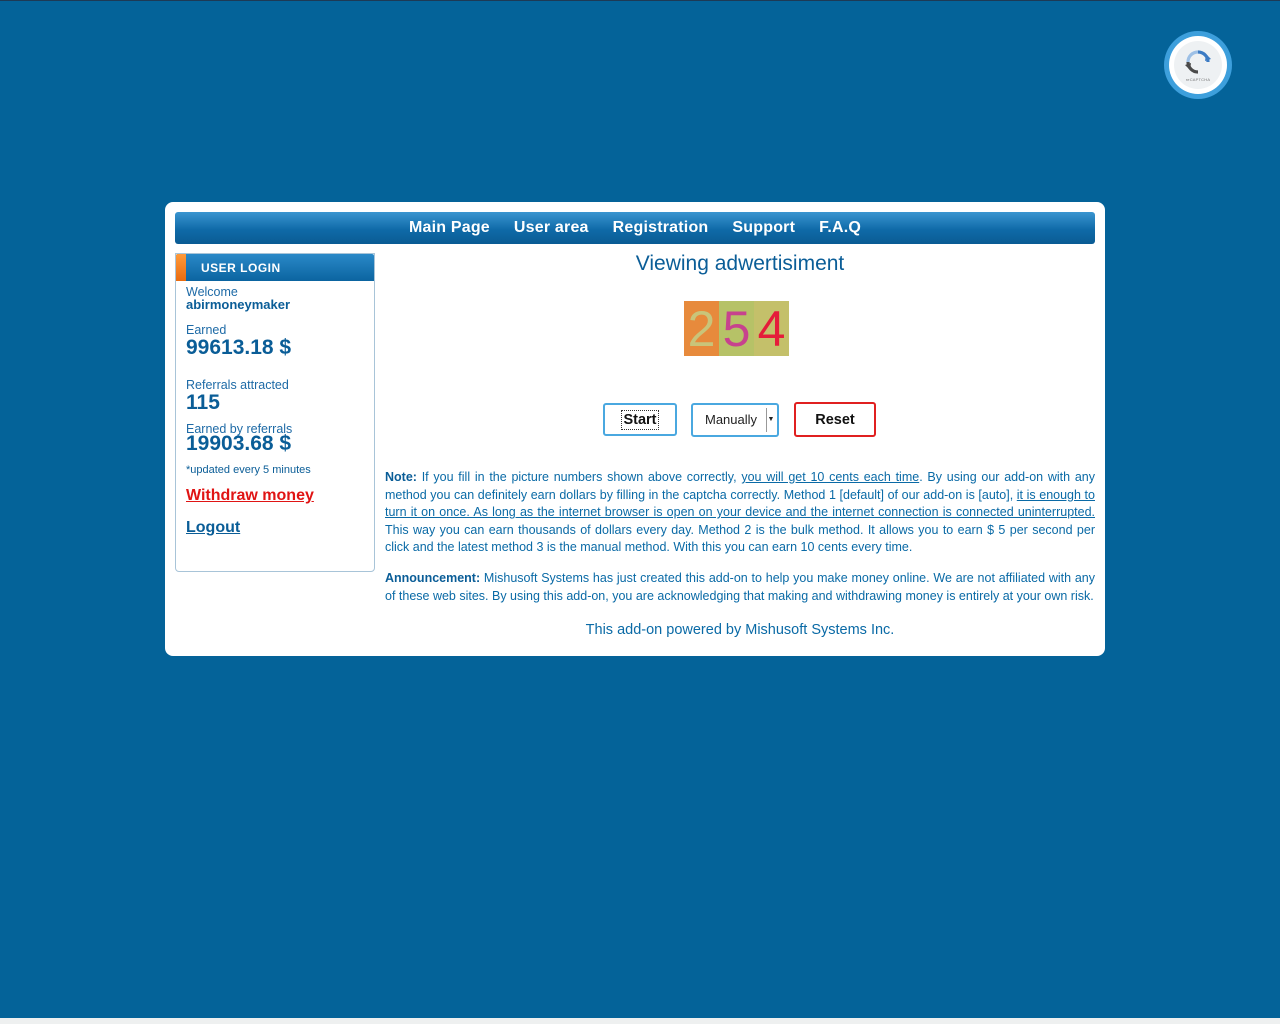  Describe the element at coordinates (401, 477) in the screenshot. I see `note-label: Note:` at that location.